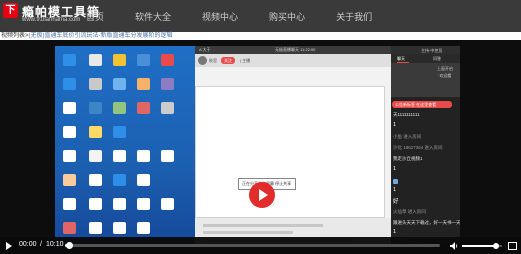 The width and height of the screenshot is (521, 254). Describe the element at coordinates (454, 246) in the screenshot. I see `volume-icon` at that location.